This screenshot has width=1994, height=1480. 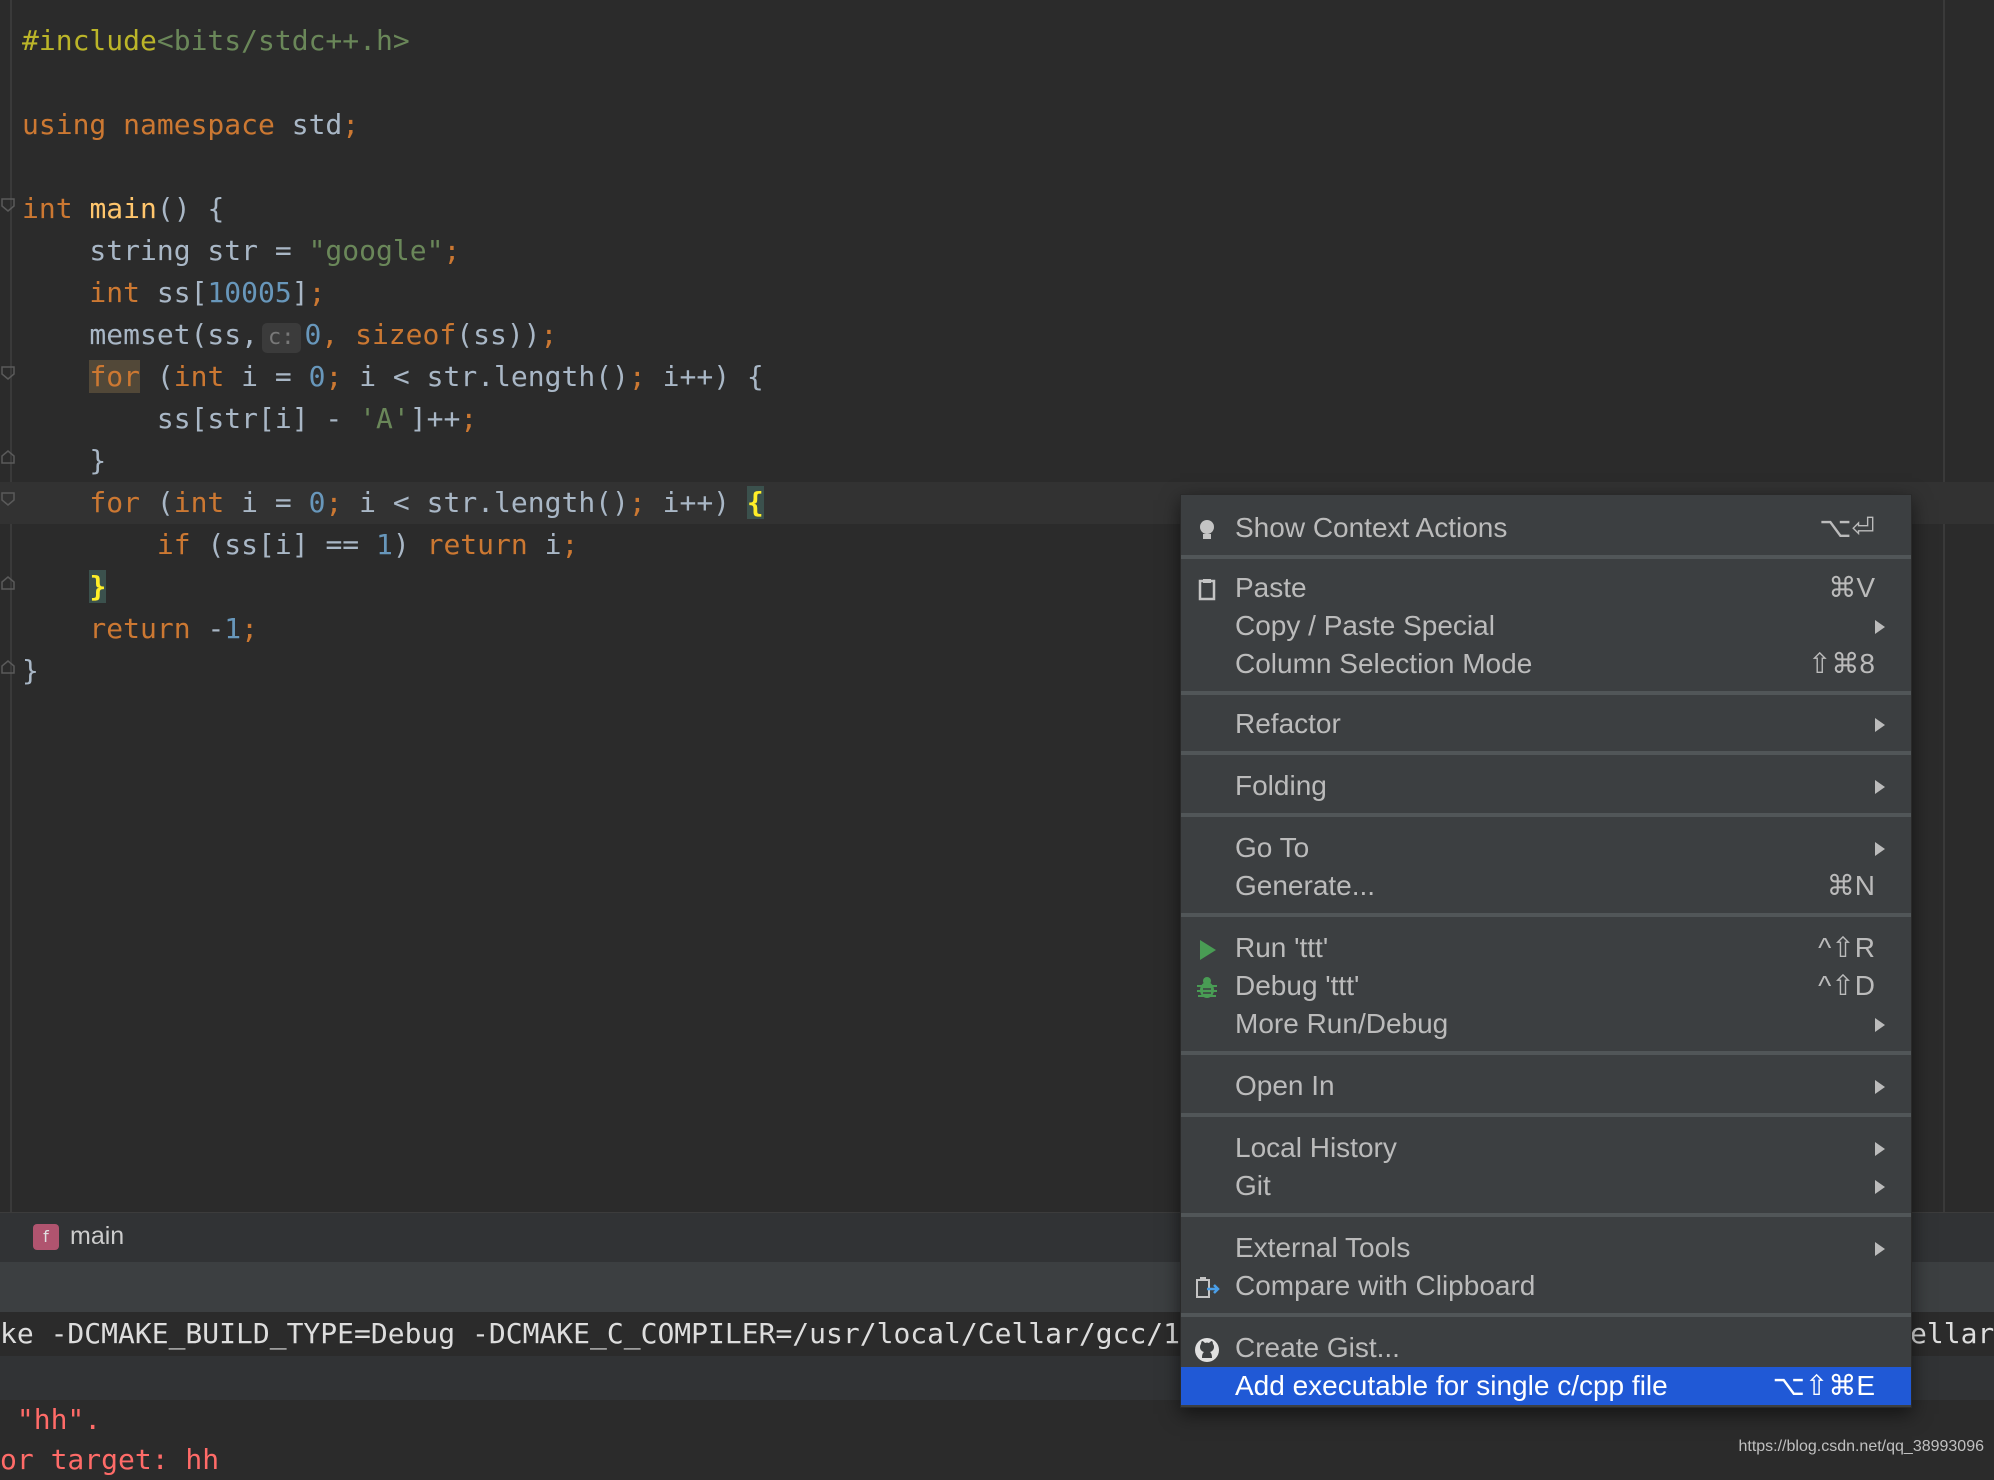 What do you see at coordinates (115, 376) in the screenshot?
I see `code-token: for` at bounding box center [115, 376].